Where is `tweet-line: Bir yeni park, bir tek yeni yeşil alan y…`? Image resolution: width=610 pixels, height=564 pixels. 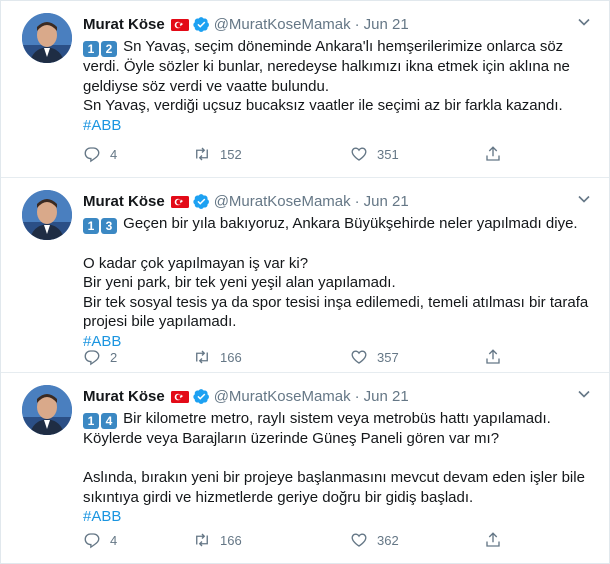
tweet-line: Bir yeni park, bir tek yeni yeşil alan y… is located at coordinates (239, 282).